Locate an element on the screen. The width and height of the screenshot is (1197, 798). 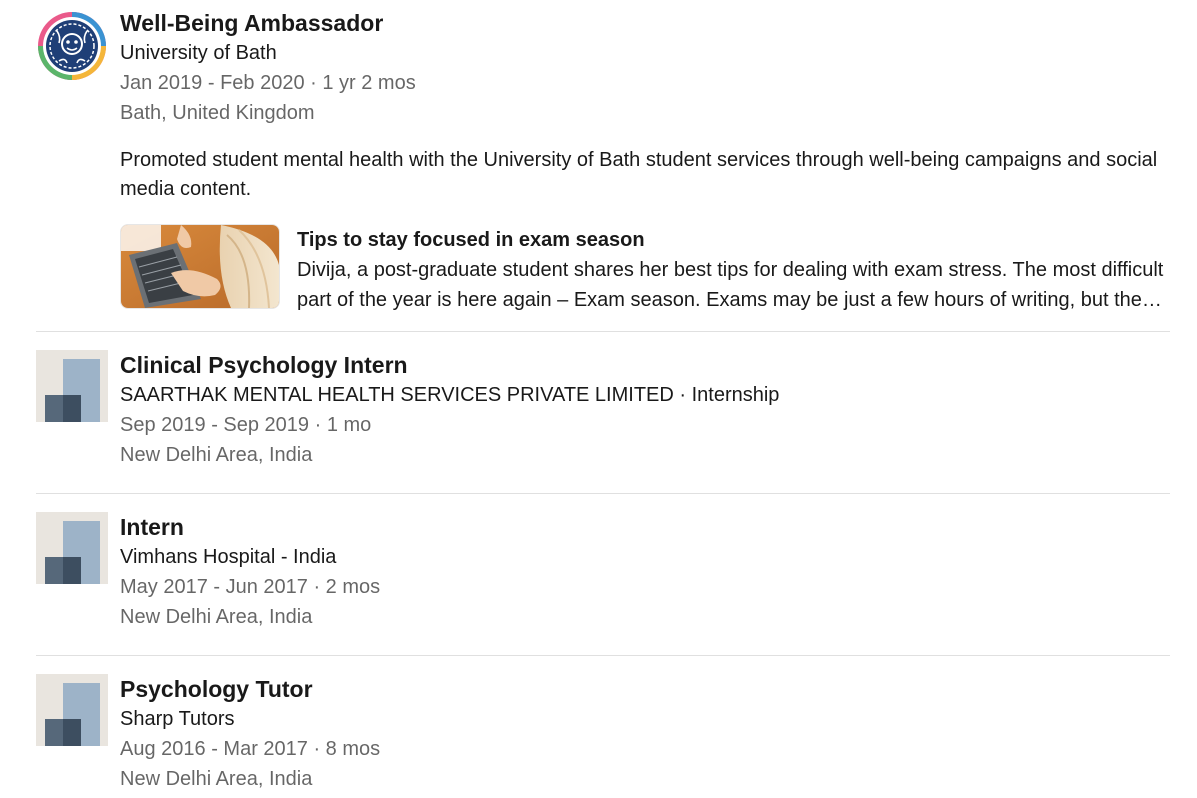
job-title: Well-Being Ambassador is located at coordinates (645, 23).